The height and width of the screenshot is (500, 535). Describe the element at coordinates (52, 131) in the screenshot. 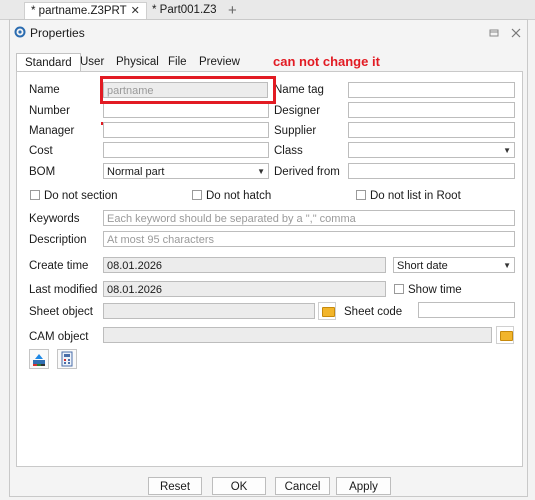

I see `manager-label: Manager` at that location.